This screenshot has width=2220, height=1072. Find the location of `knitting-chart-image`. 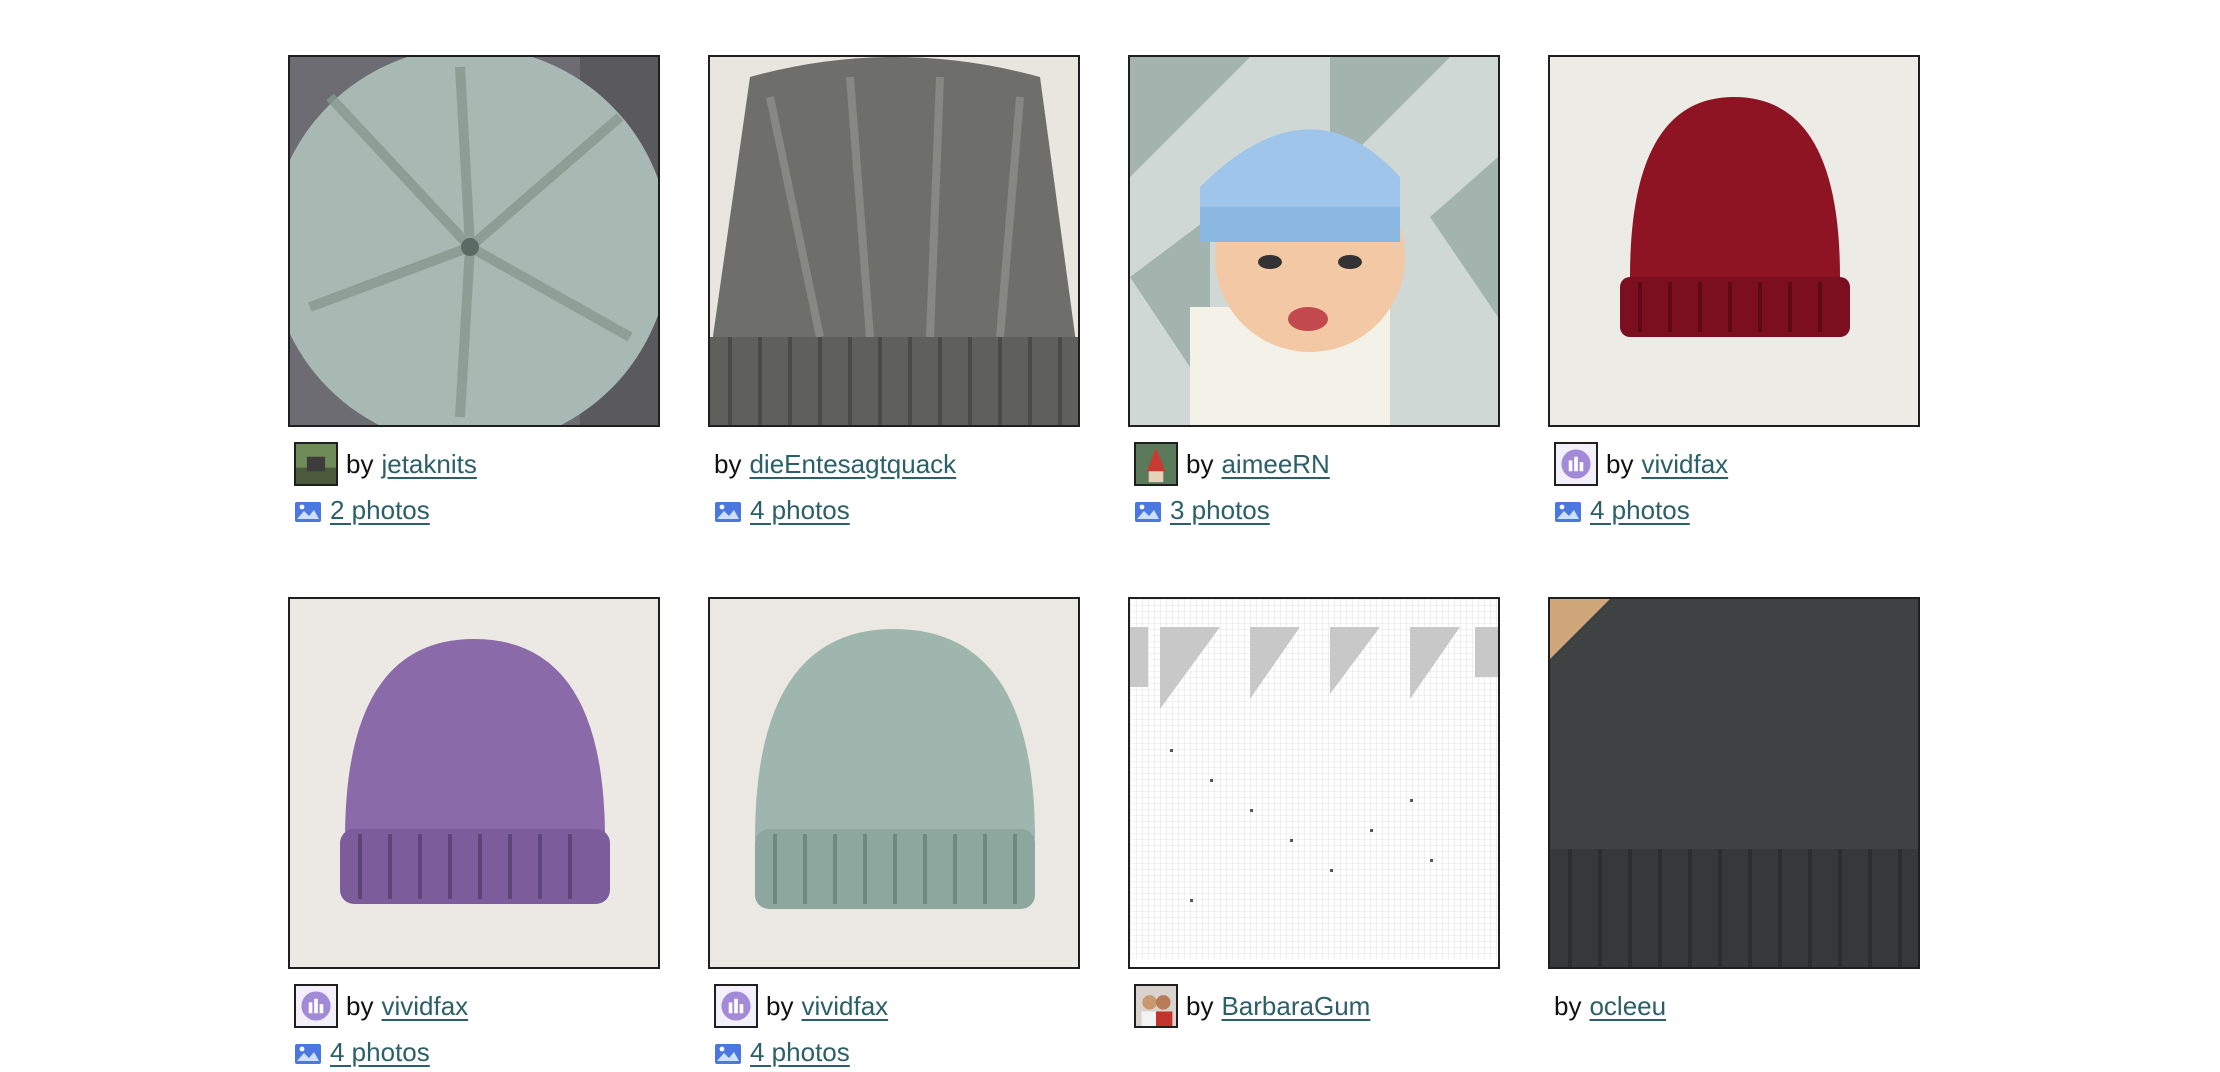

knitting-chart-image is located at coordinates (1314, 783).